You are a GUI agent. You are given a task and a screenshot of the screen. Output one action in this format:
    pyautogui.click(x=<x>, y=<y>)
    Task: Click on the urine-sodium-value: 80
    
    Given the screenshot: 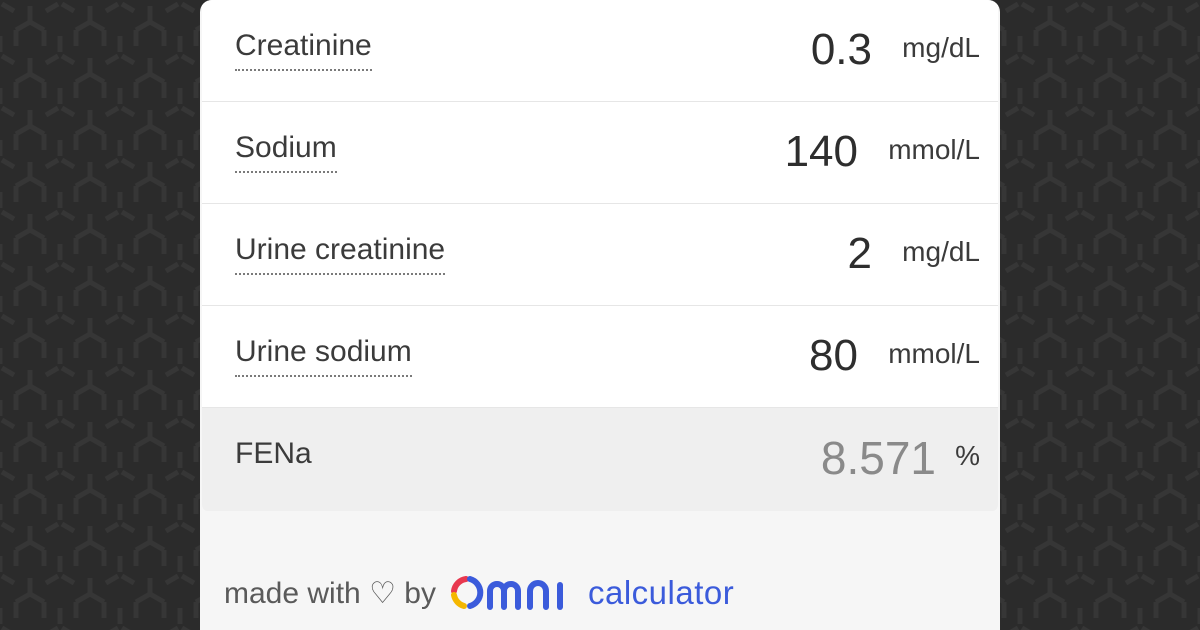 What is the action you would take?
    pyautogui.click(x=833, y=356)
    